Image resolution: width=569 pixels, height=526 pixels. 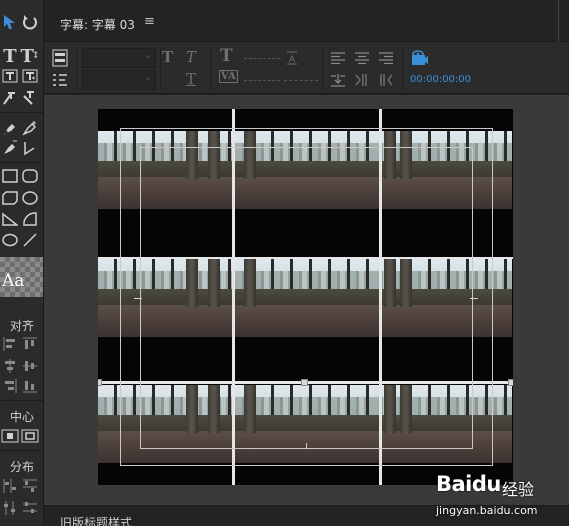 I want to click on align-section-label: 对齐, so click(x=21, y=326).